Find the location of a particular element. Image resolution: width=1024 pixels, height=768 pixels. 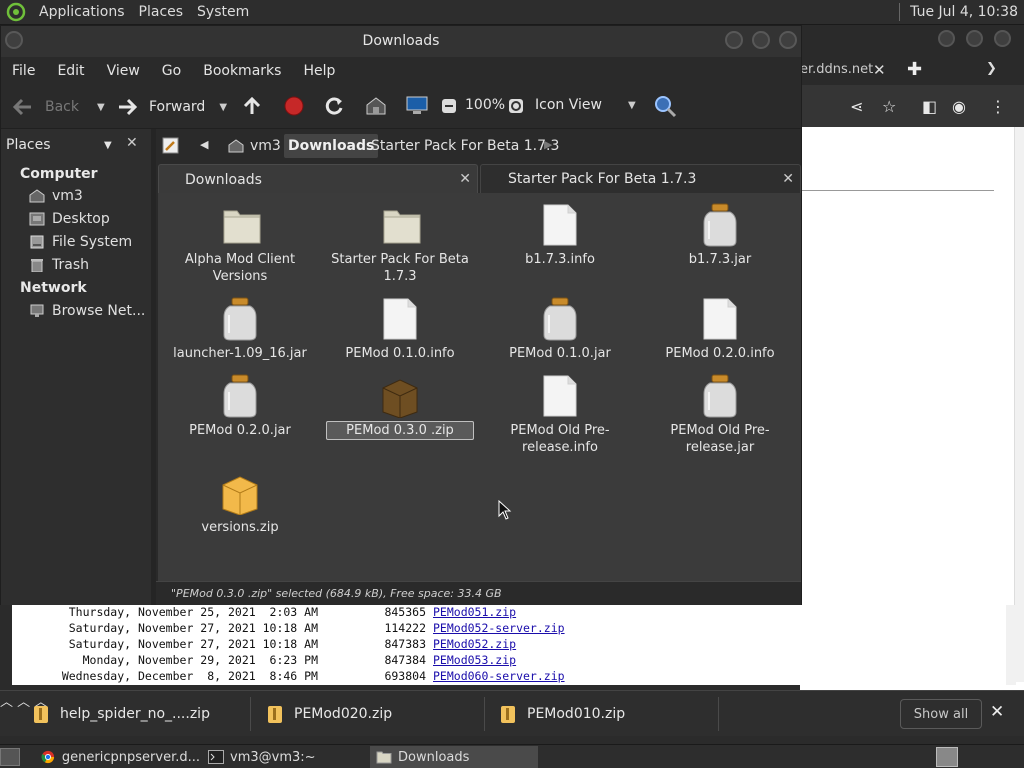

home-icon is located at coordinates (376, 106).